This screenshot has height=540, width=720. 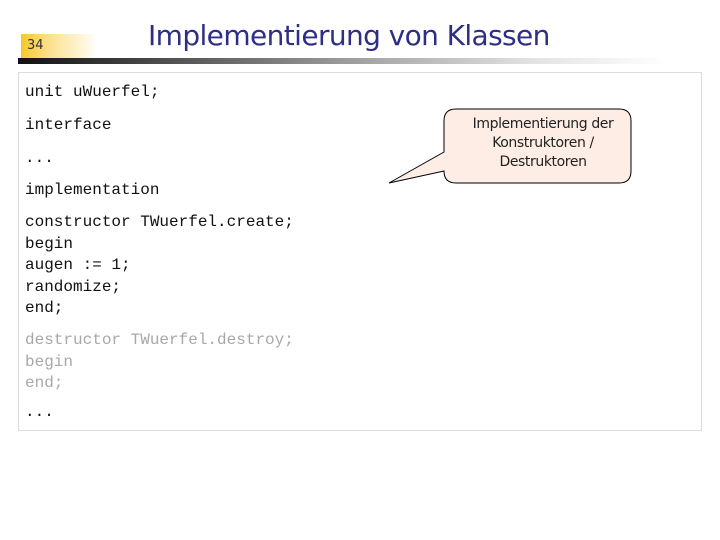 I want to click on slide-number: 34, so click(x=35, y=45).